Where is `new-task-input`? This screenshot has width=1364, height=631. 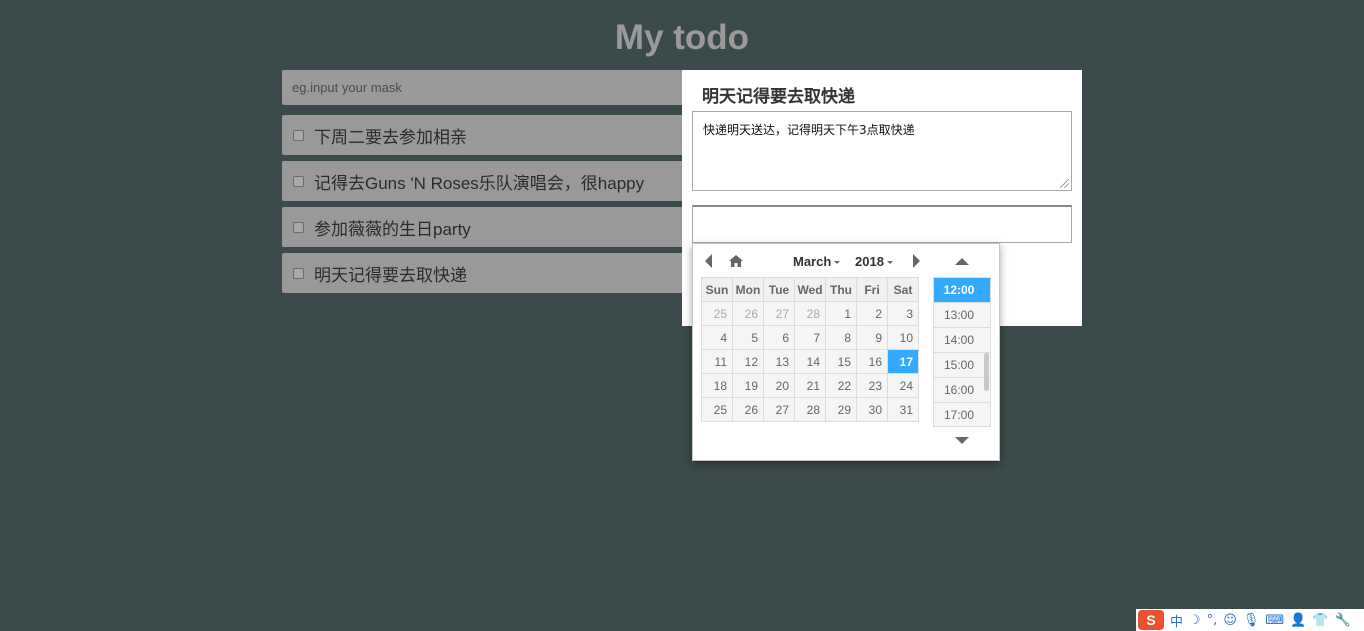
new-task-input is located at coordinates (482, 87).